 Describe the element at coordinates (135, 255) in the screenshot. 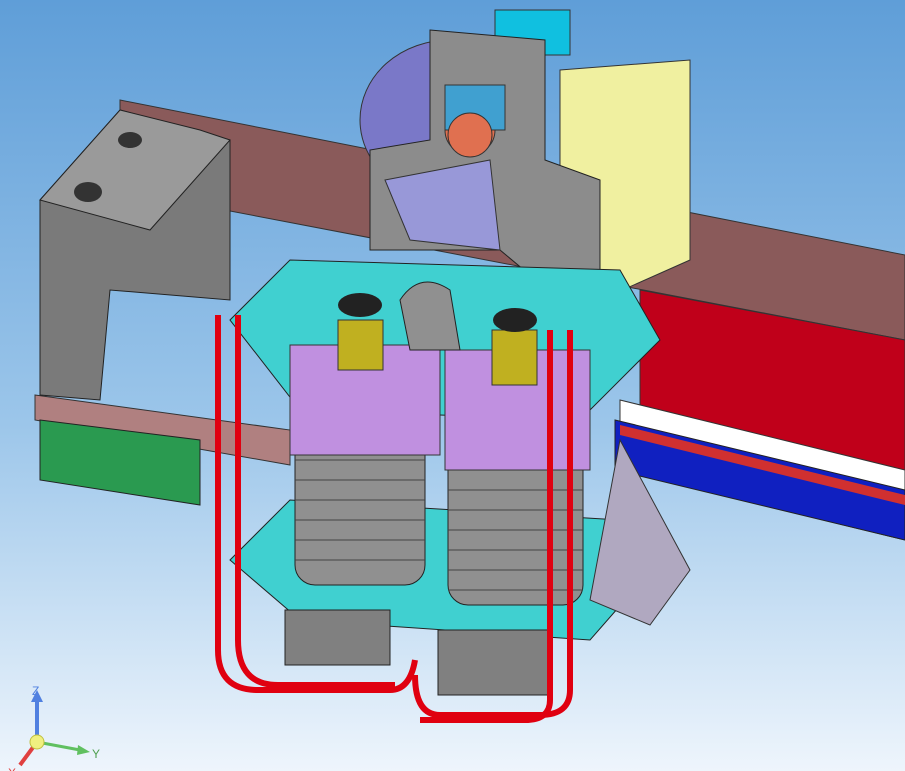

I see `carriage-block` at that location.